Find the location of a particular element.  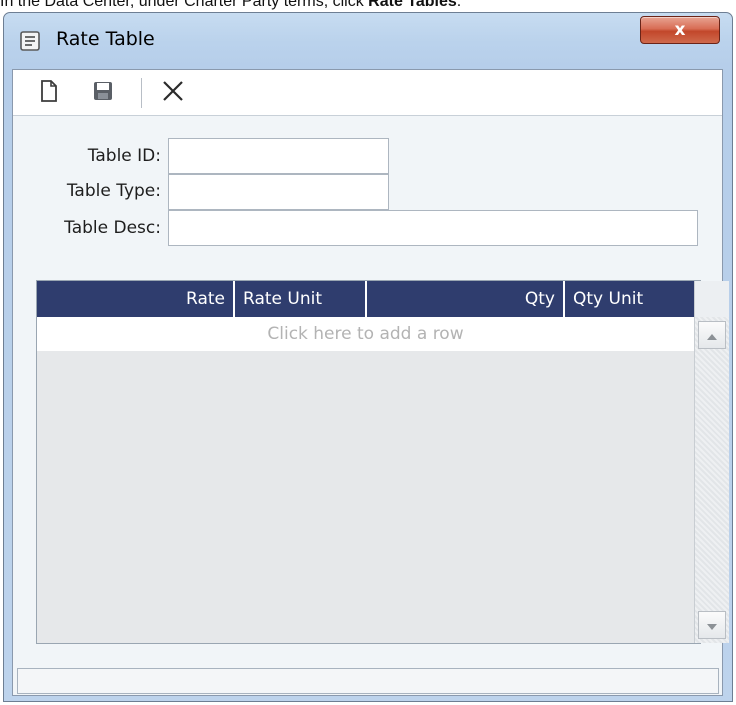

column-header-qty-unit: Qty Unit is located at coordinates (629, 299).